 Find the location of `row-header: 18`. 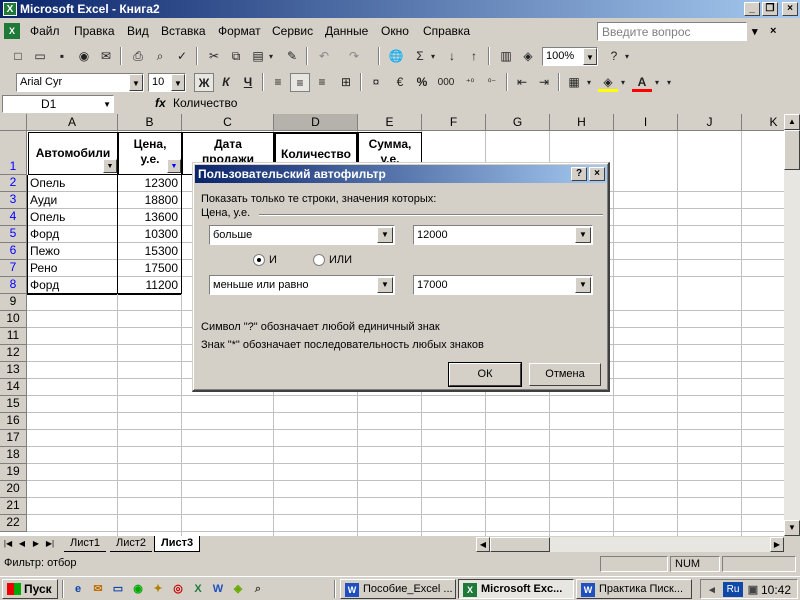

row-header: 18 is located at coordinates (13, 455).